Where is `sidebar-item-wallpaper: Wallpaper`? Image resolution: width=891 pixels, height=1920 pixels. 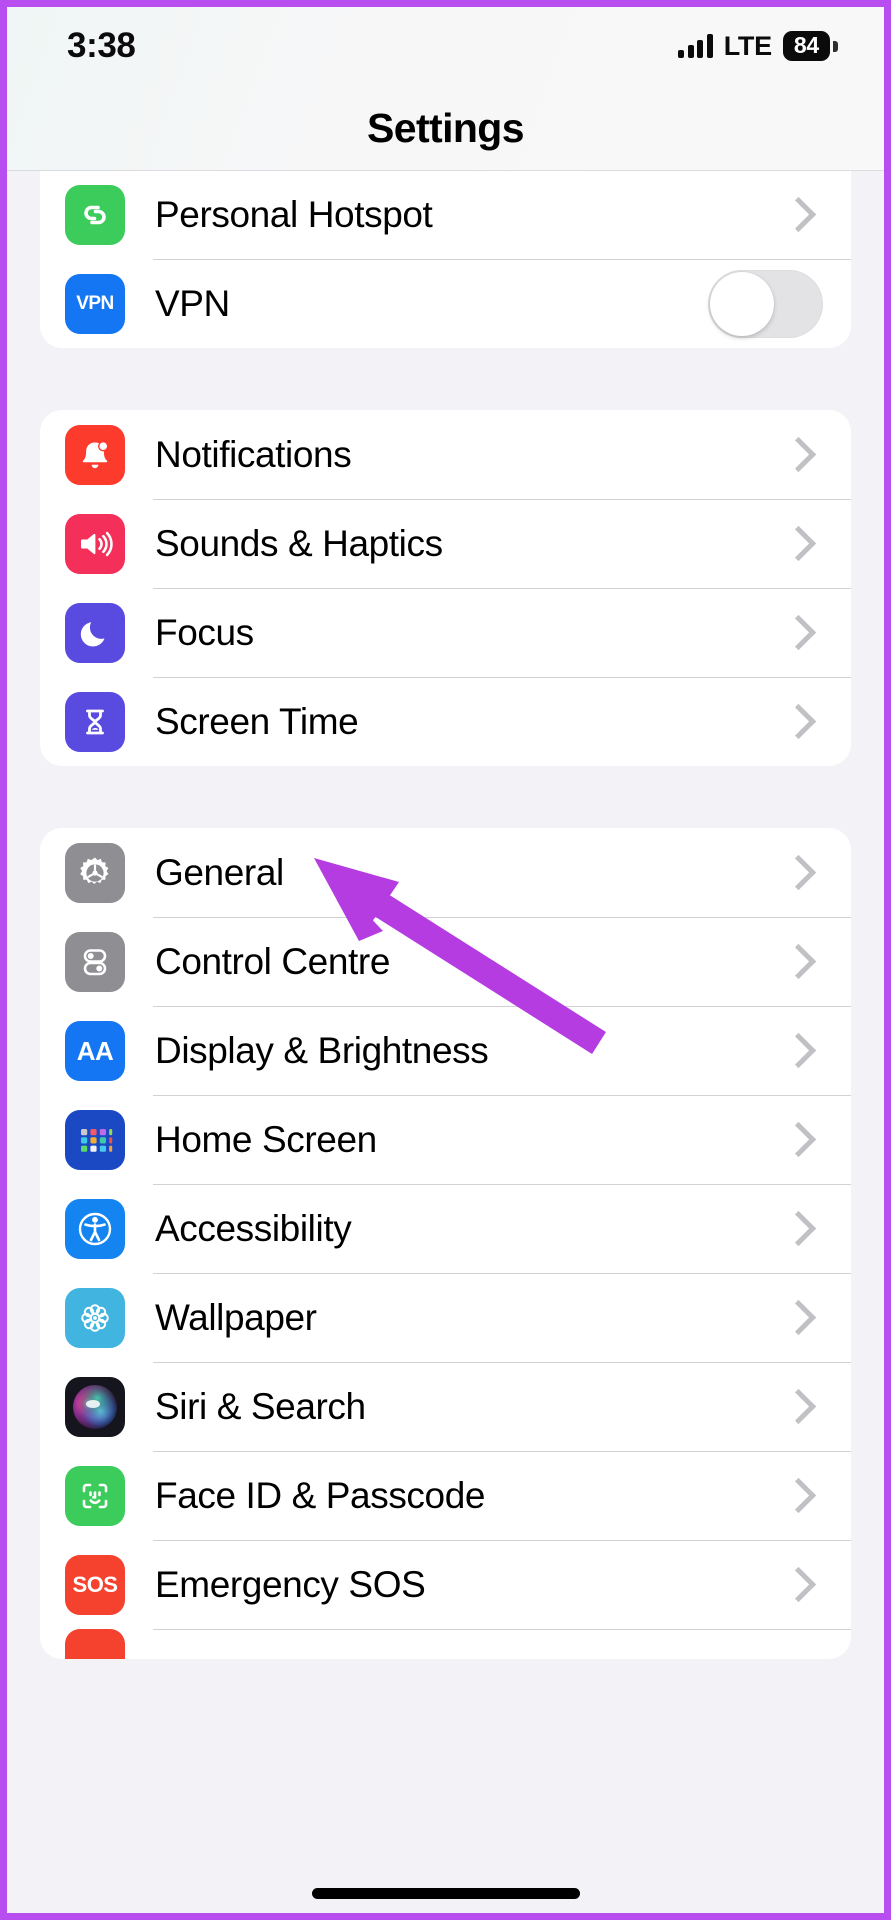 sidebar-item-wallpaper: Wallpaper is located at coordinates (445, 1317).